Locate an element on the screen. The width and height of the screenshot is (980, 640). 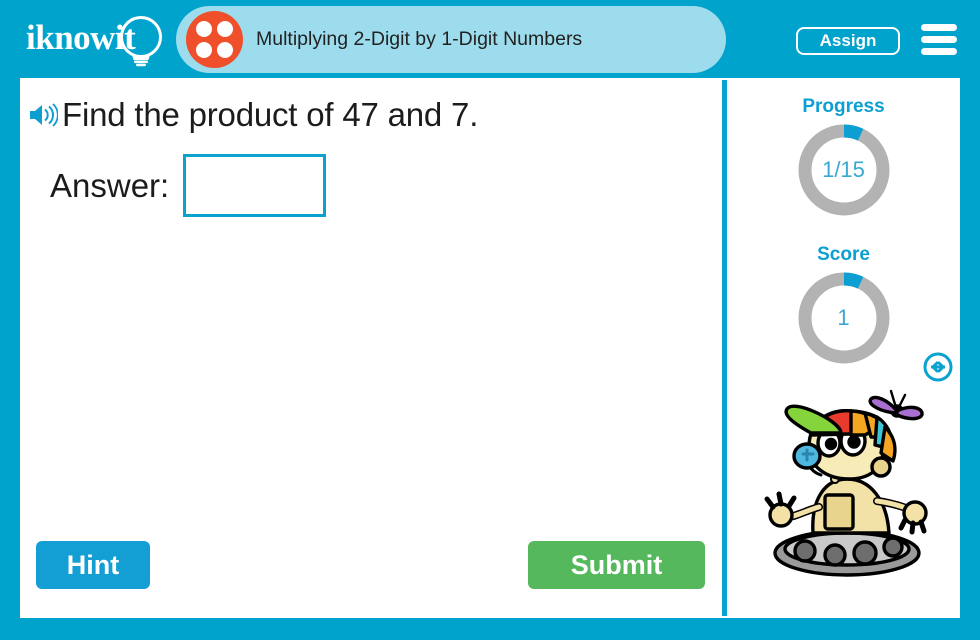
submit-button: Submit is located at coordinates (616, 565).